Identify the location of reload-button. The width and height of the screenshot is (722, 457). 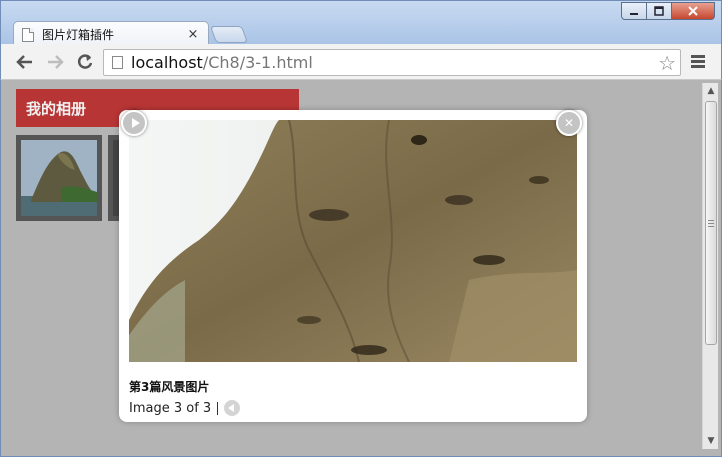
(85, 62).